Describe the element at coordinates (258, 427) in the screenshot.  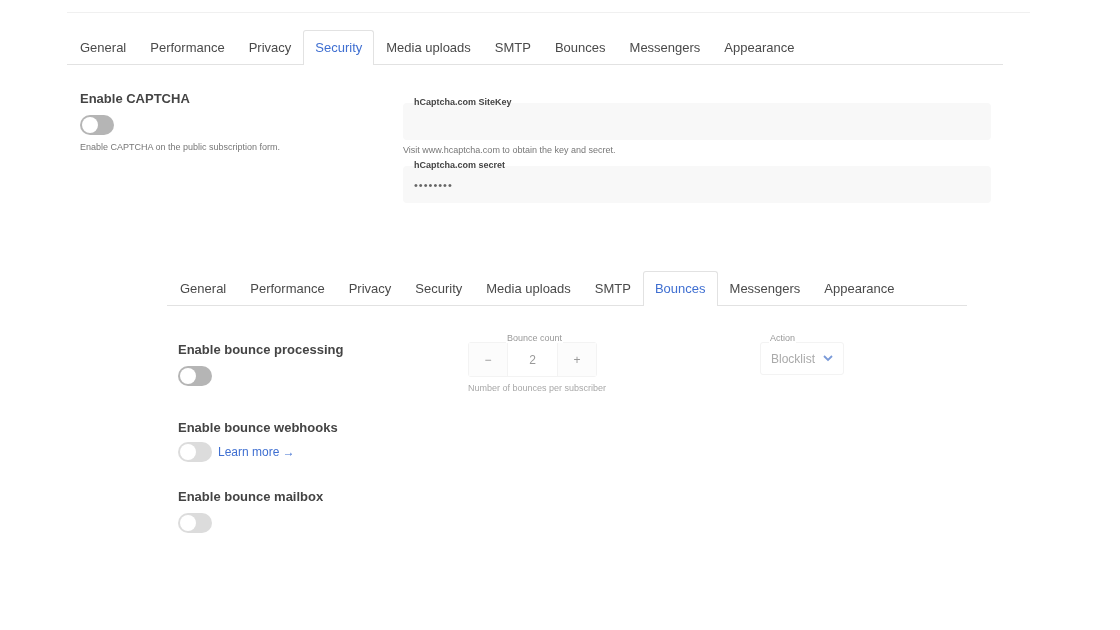
I see `setting-label: Enable bounce webhooks` at that location.